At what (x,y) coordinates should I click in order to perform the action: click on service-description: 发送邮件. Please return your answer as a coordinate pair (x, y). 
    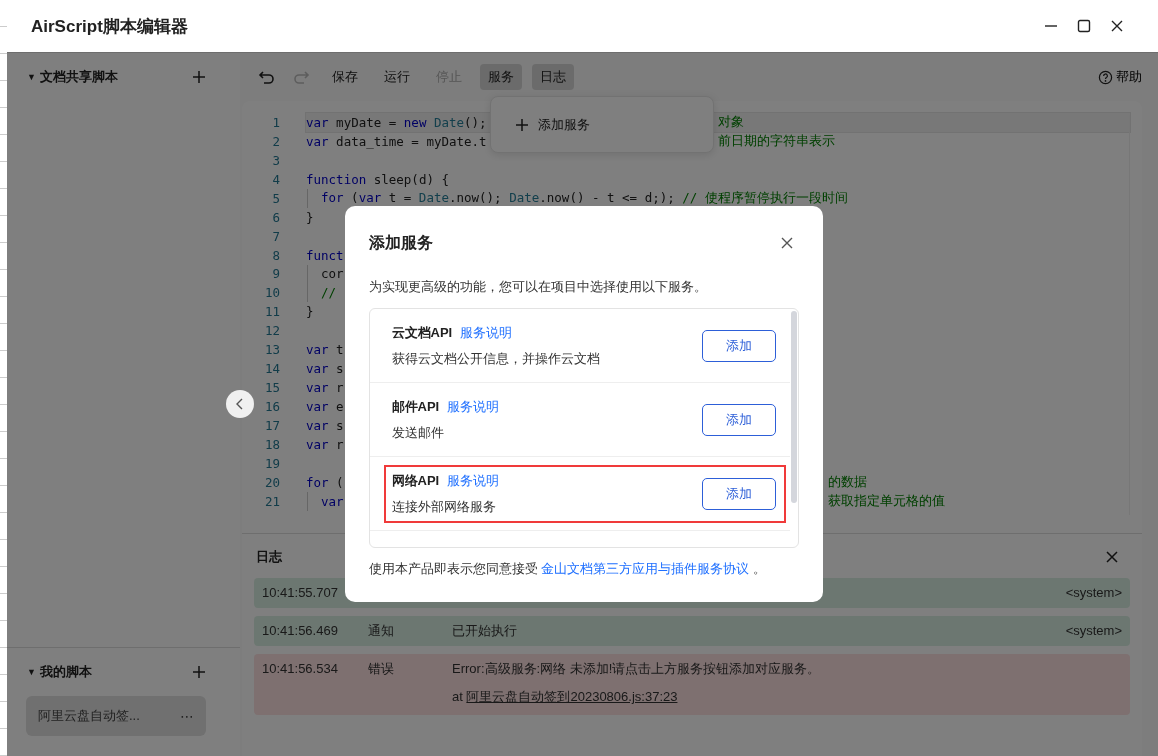
    Looking at the image, I should click on (418, 432).